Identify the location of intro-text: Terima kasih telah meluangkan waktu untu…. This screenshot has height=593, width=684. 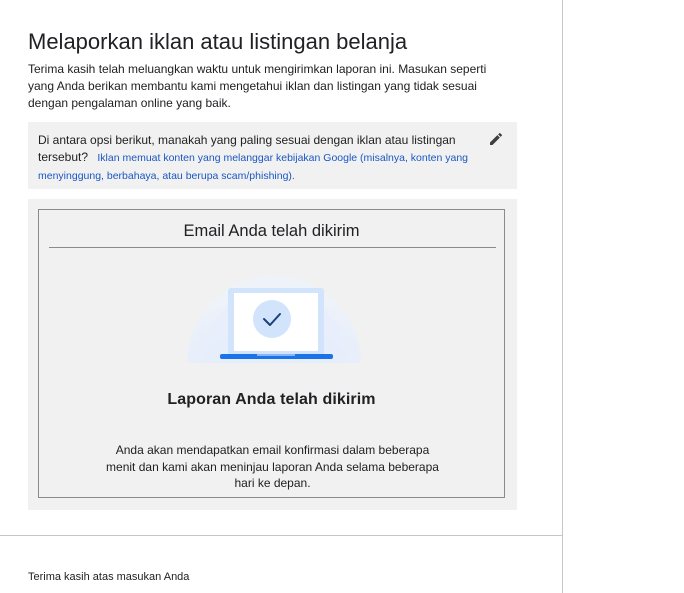
(257, 86).